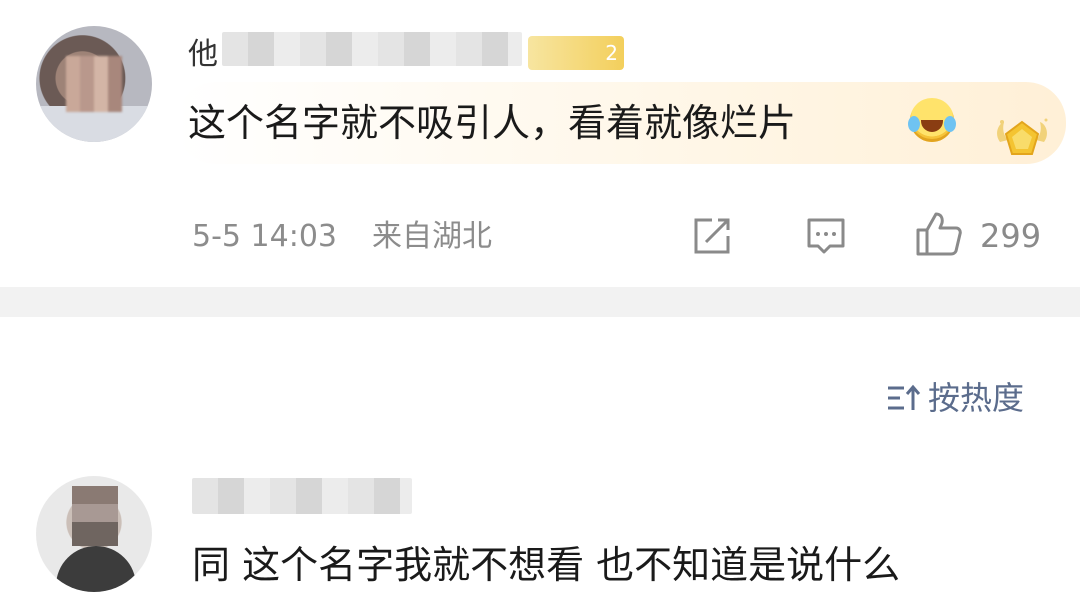 The image size is (1080, 592). I want to click on section-divider, so click(540, 302).